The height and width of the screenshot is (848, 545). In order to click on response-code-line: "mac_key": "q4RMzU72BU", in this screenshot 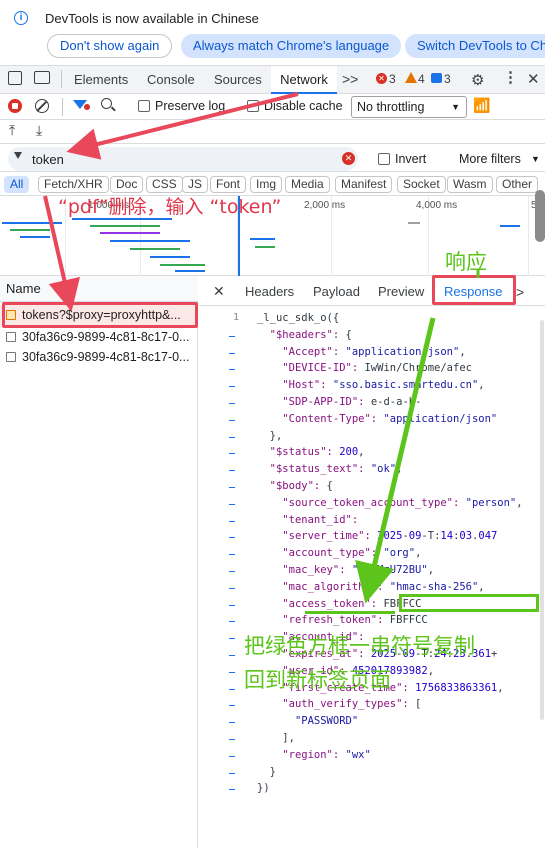, I will do `click(358, 570)`.